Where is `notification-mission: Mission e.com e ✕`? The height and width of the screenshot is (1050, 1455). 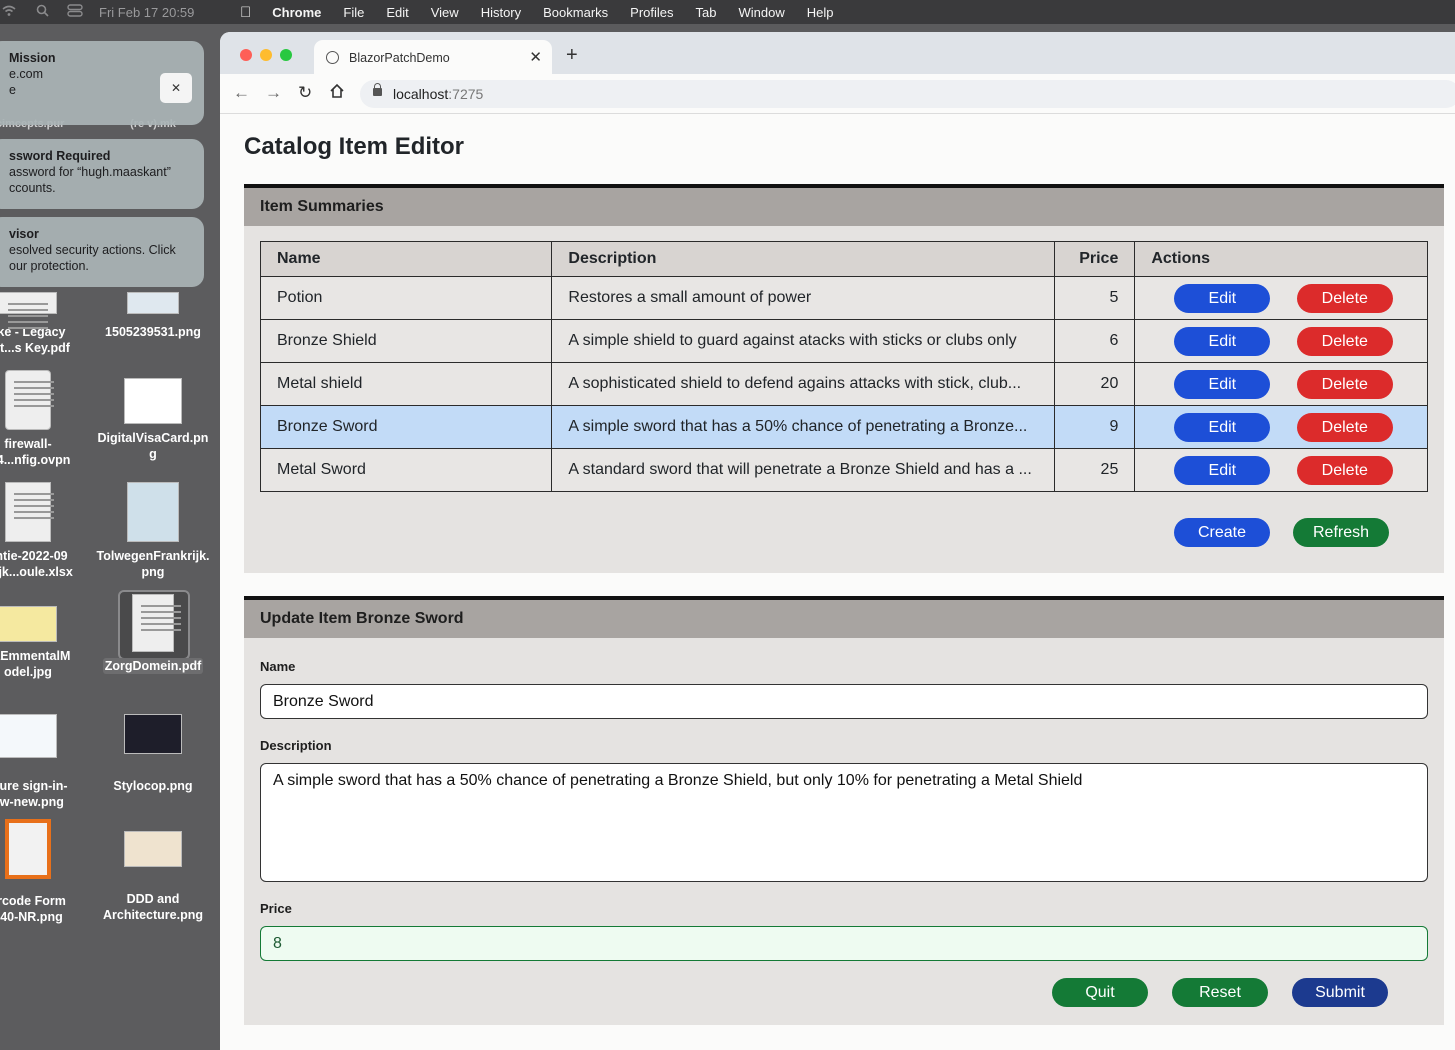 notification-mission: Mission e.com e ✕ is located at coordinates (102, 83).